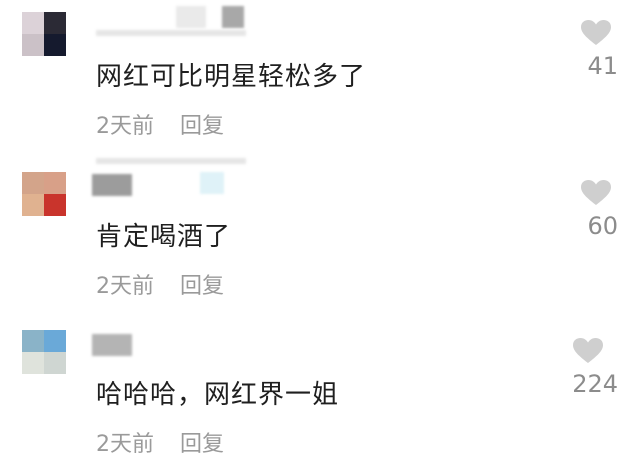  What do you see at coordinates (218, 395) in the screenshot?
I see `comment-text: 哈哈哈，网红界一姐` at bounding box center [218, 395].